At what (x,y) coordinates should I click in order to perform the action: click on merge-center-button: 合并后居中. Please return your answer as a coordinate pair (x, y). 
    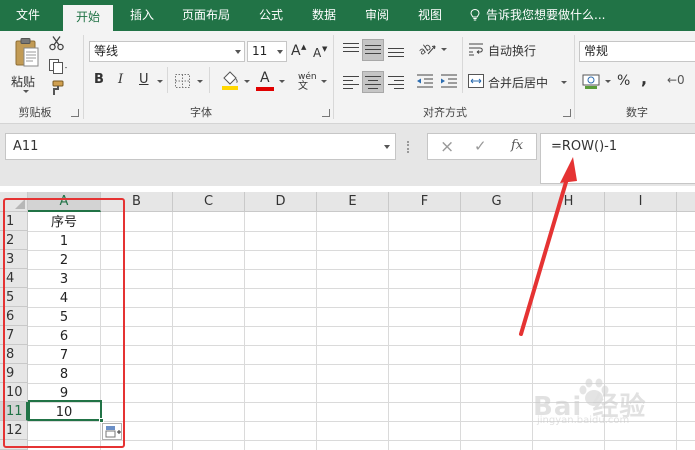
    Looking at the image, I should click on (520, 82).